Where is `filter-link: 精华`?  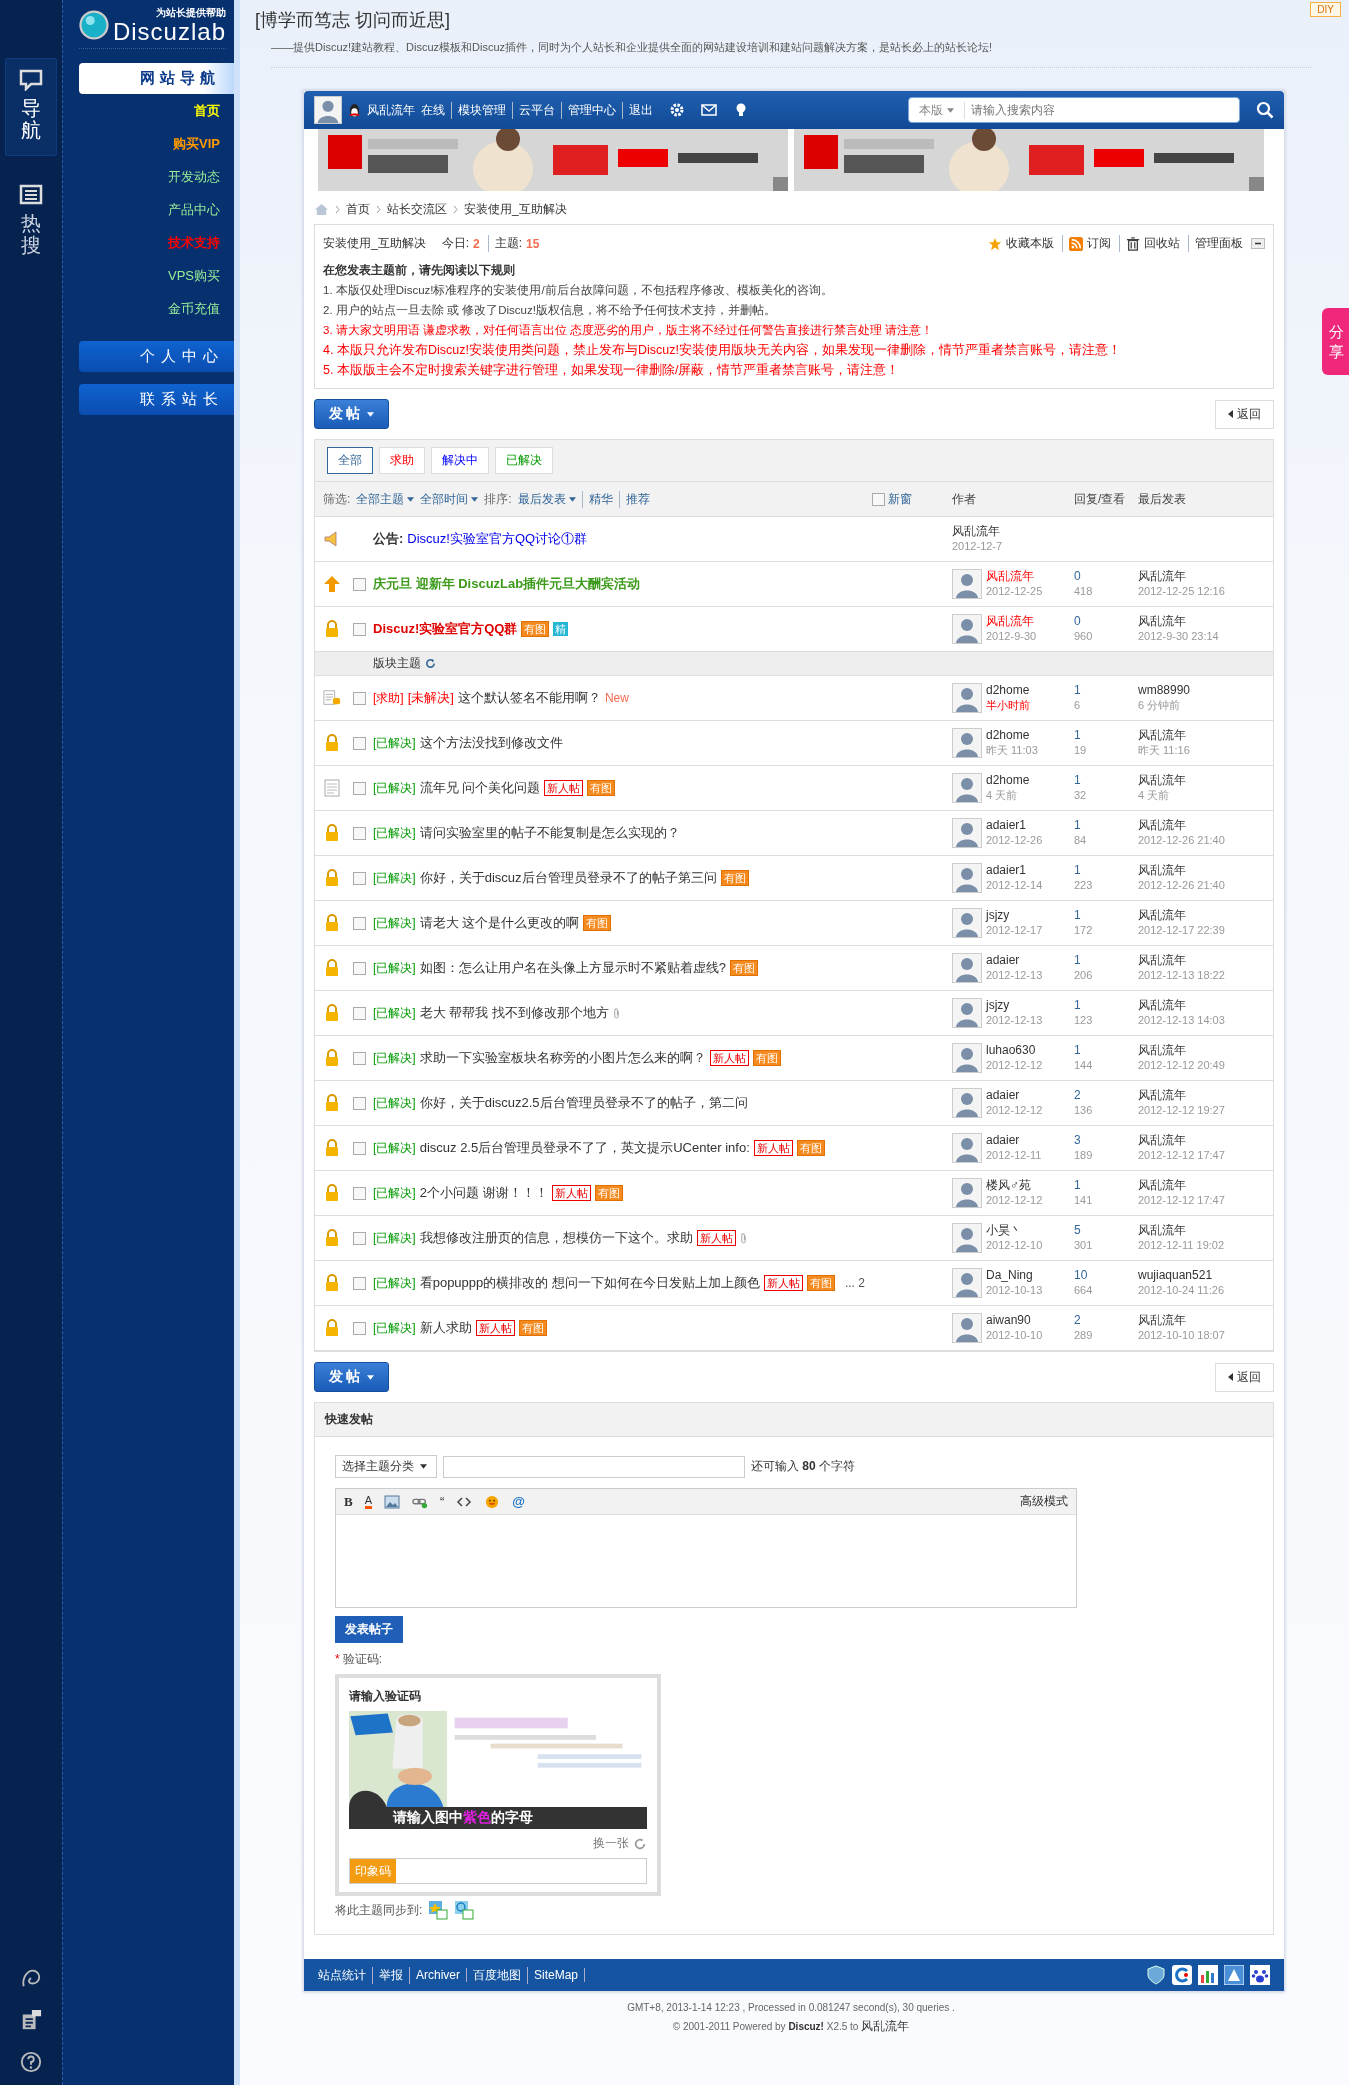
filter-link: 精华 is located at coordinates (597, 499).